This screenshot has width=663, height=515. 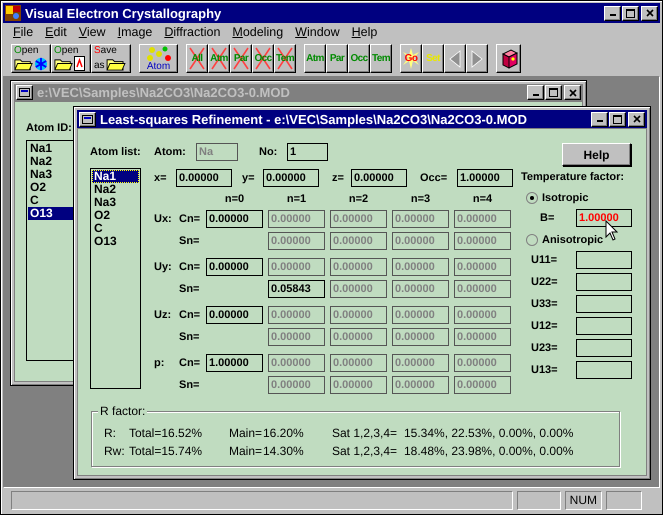 What do you see at coordinates (123, 411) in the screenshot?
I see `group-label: R factor:` at bounding box center [123, 411].